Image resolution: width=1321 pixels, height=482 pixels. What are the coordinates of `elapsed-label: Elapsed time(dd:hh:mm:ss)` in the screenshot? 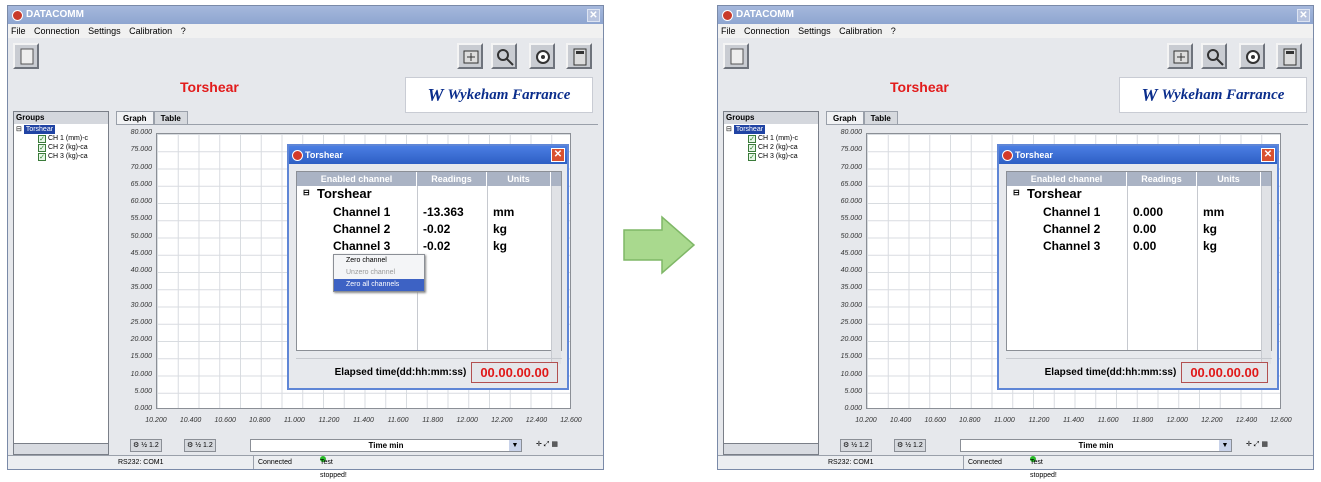 It's located at (1110, 372).